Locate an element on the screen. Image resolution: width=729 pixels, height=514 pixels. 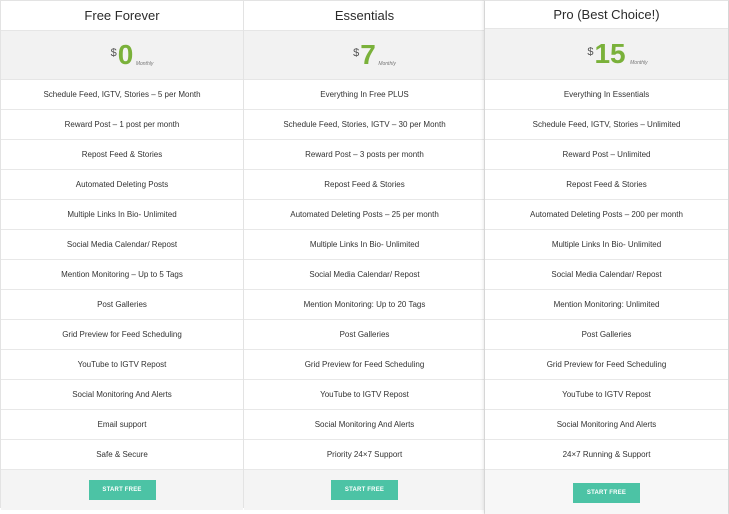
price: $ 15 Monthly is located at coordinates (617, 53).